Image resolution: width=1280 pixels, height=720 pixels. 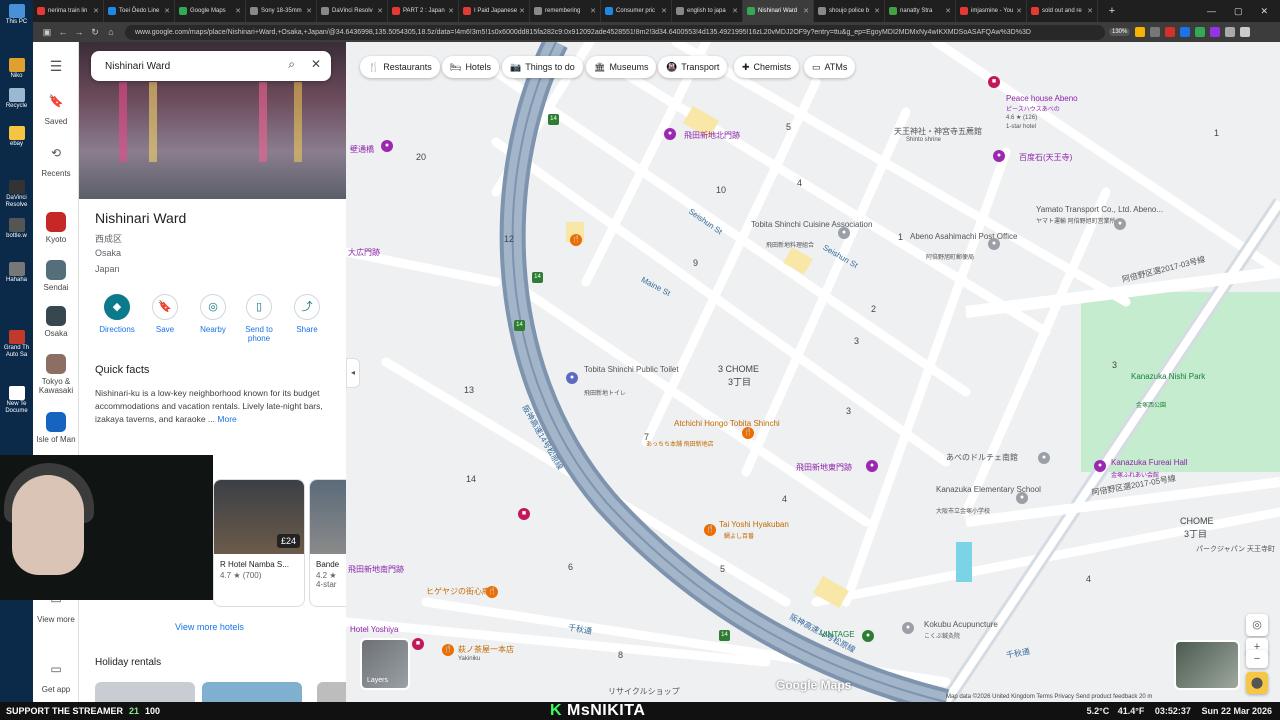 What do you see at coordinates (1257, 683) in the screenshot?
I see `pegman-icon: ⬤` at bounding box center [1257, 683].